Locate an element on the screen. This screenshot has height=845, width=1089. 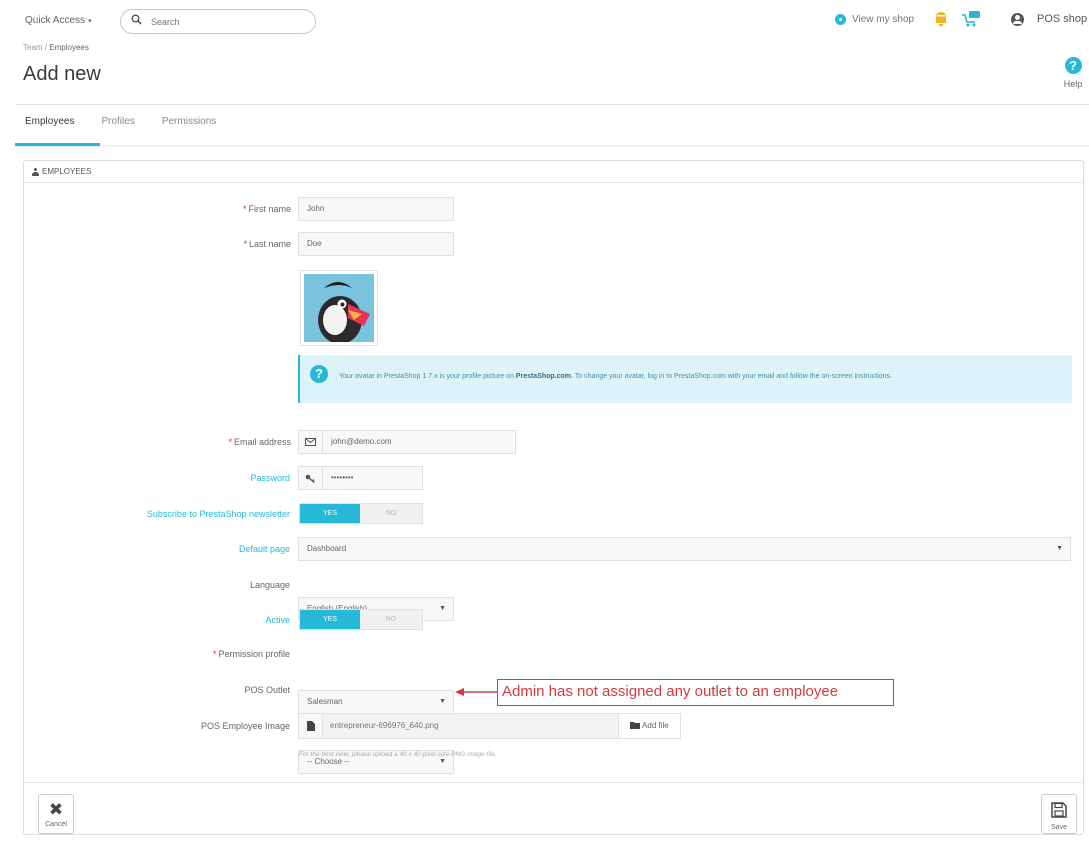
add-file-button: Add file is located at coordinates (649, 726).